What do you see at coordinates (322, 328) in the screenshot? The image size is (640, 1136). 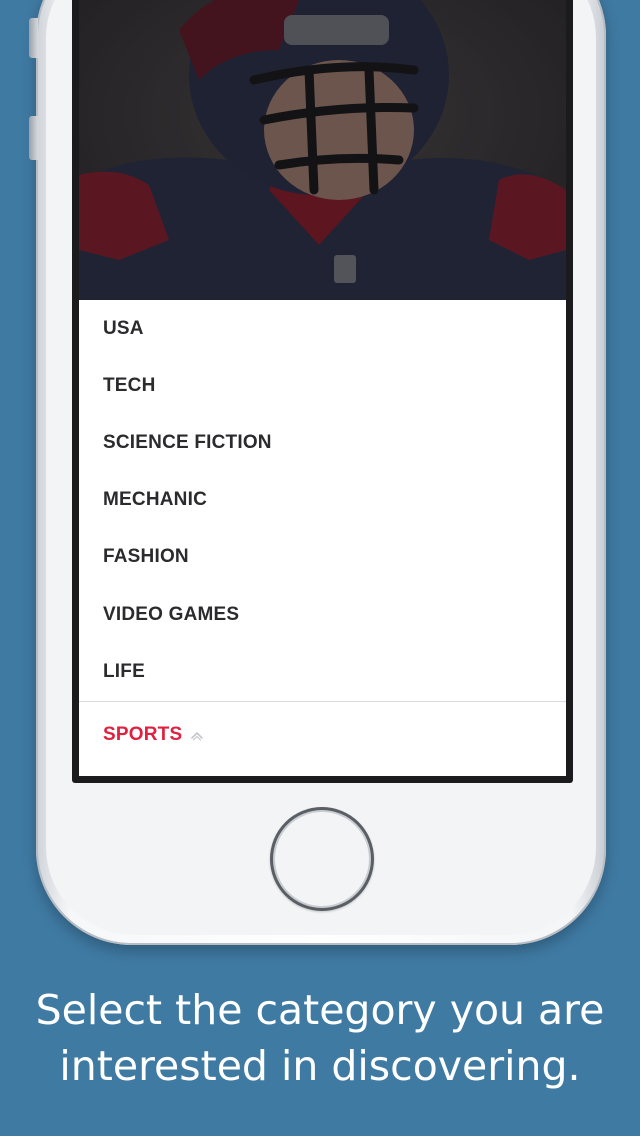 I see `category-usa: USA` at bounding box center [322, 328].